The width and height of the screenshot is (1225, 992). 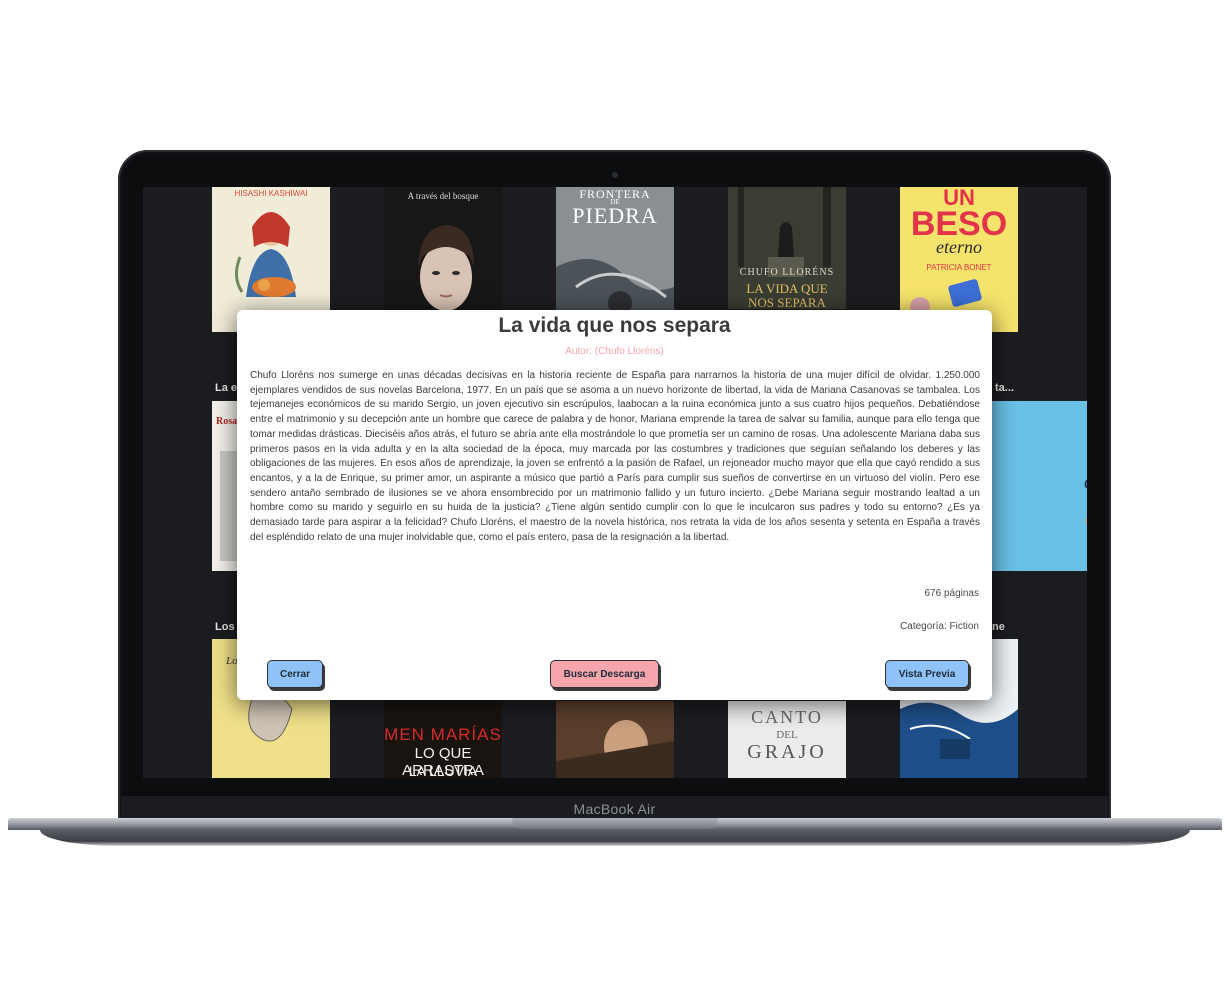 What do you see at coordinates (615, 215) in the screenshot?
I see `cover-text: PIEDRA` at bounding box center [615, 215].